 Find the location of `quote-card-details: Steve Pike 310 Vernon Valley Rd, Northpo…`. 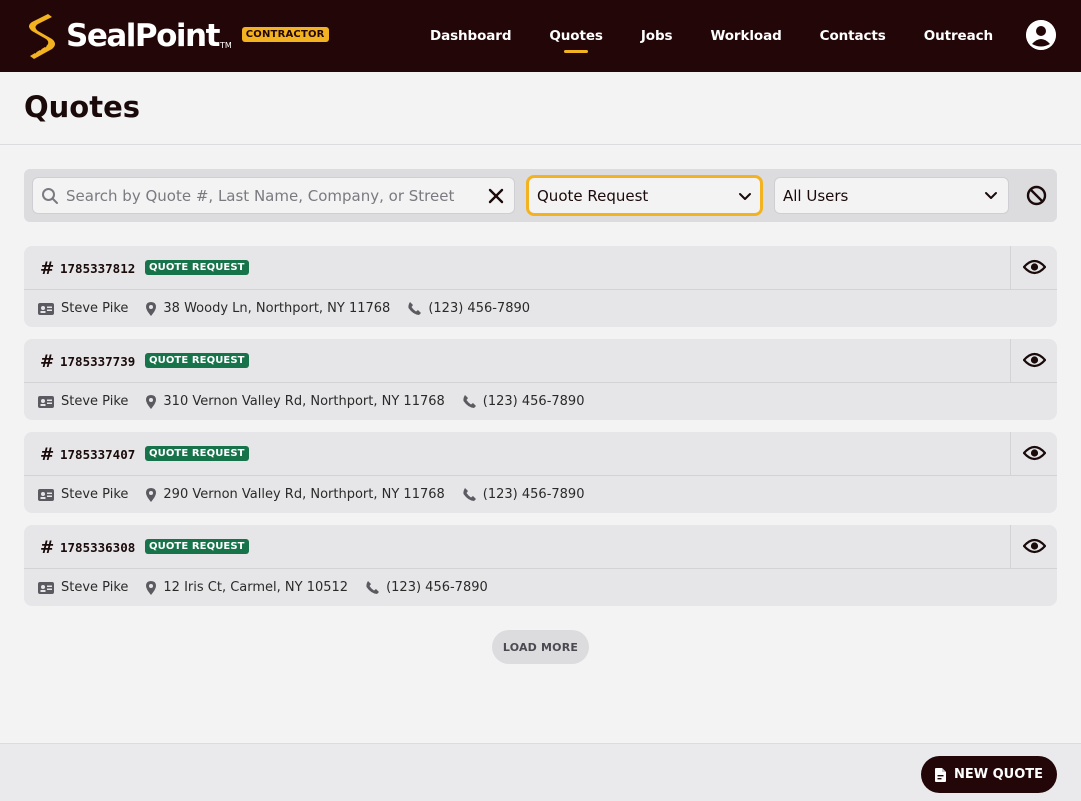

quote-card-details: Steve Pike 310 Vernon Valley Rd, Northpo… is located at coordinates (540, 401).